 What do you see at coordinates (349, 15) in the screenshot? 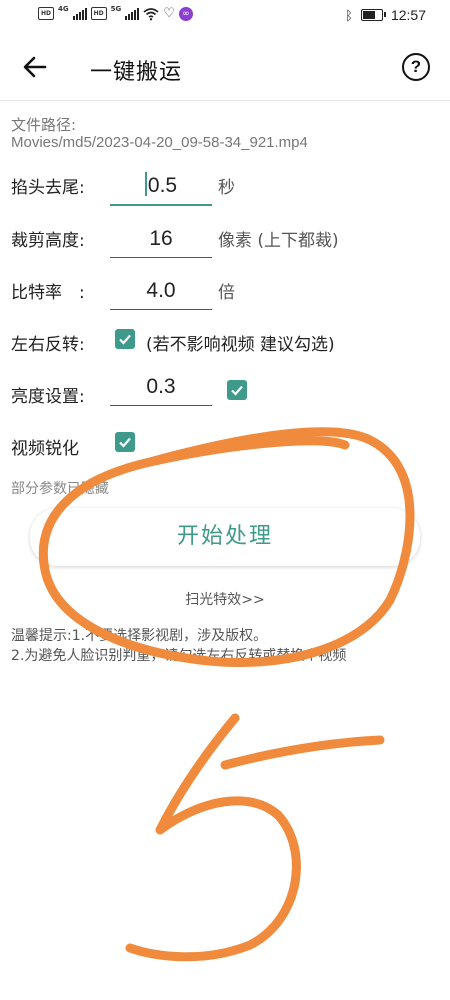
I see `bluetooth-icon: ᛒ` at bounding box center [349, 15].